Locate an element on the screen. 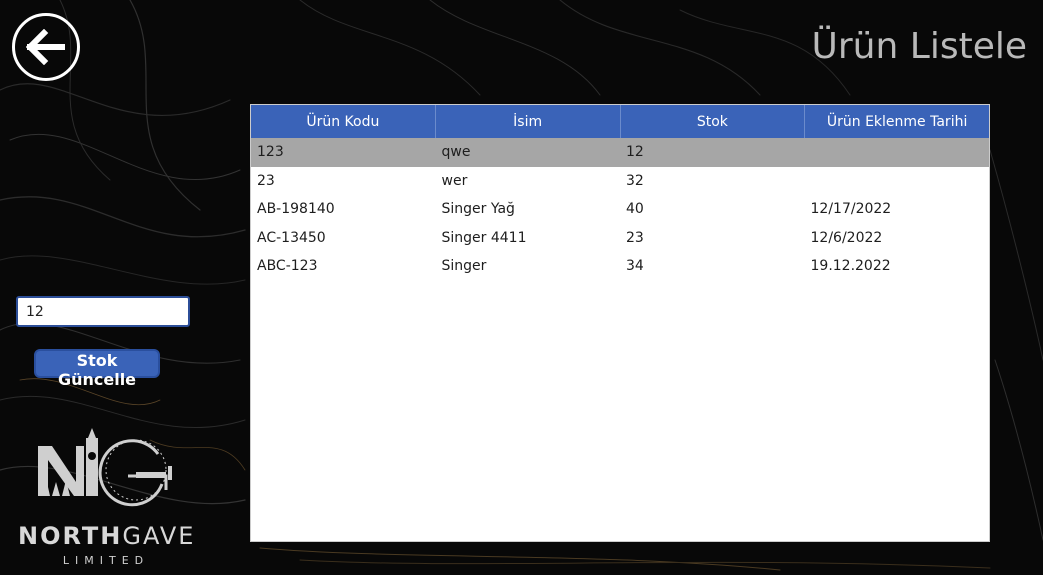  cell-date-added: 19.12.2022 is located at coordinates (850, 266).